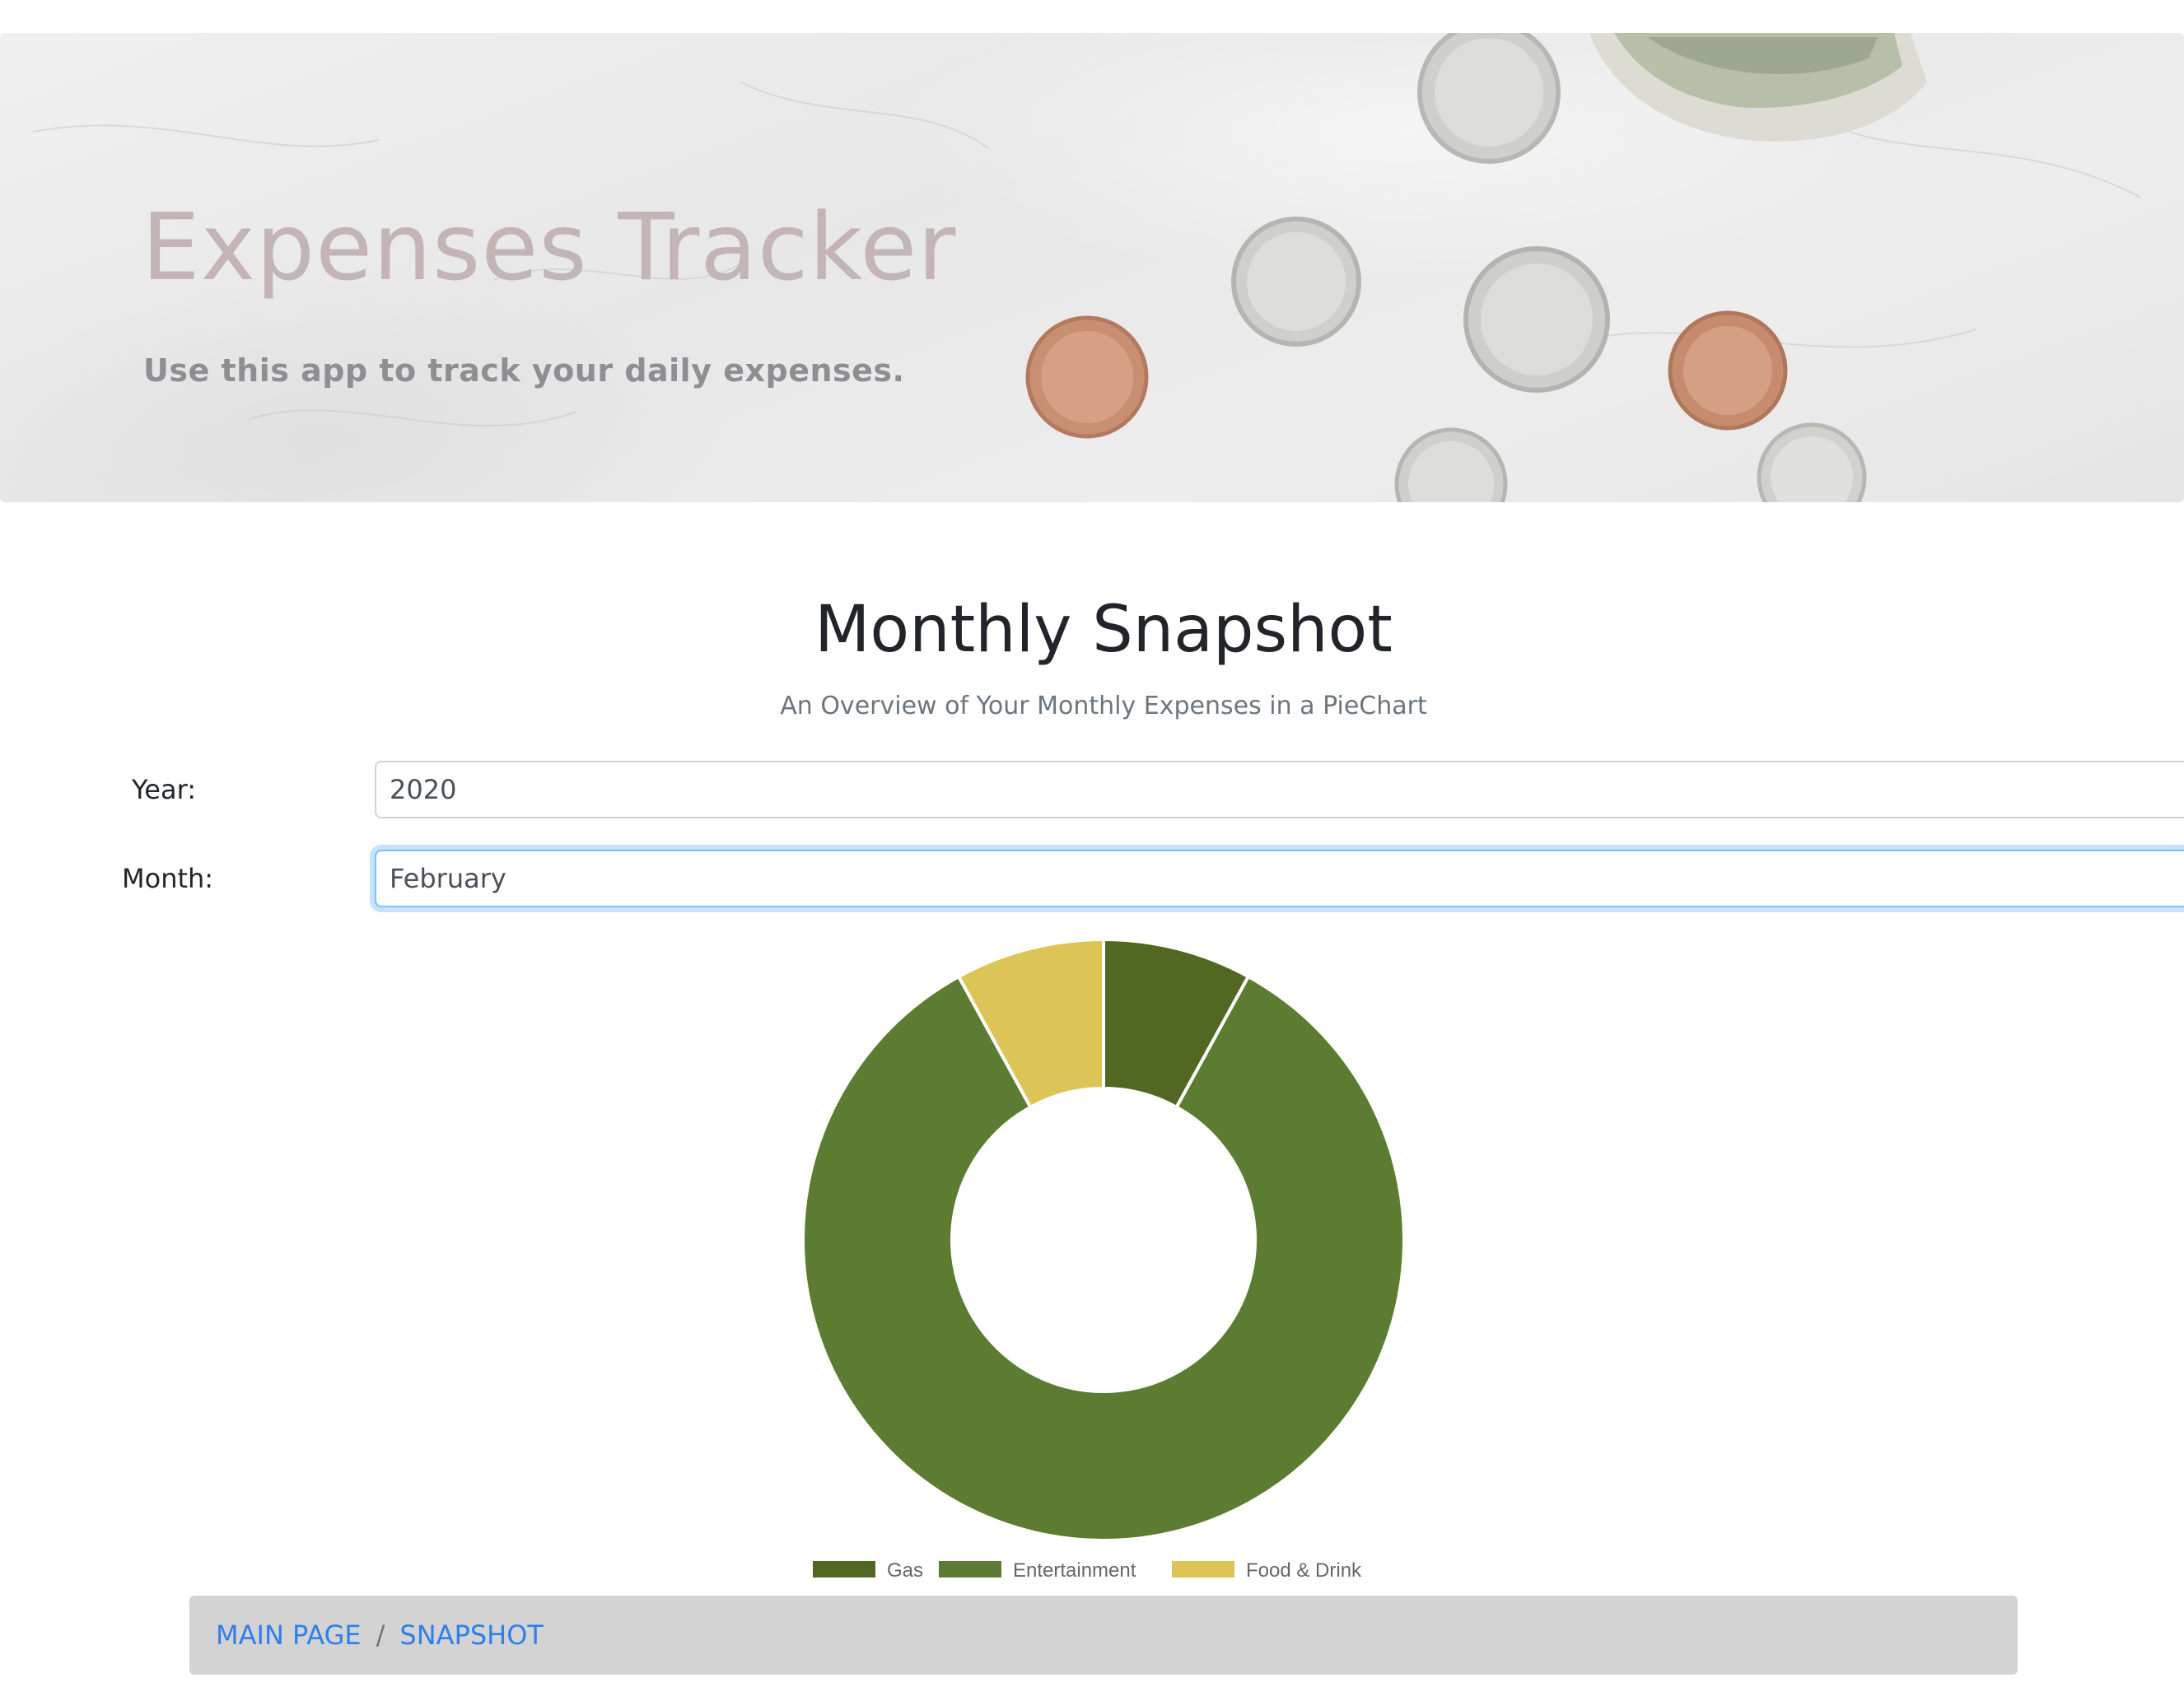  I want to click on breadcrumb-snapshot: SNAPSHOT, so click(471, 1635).